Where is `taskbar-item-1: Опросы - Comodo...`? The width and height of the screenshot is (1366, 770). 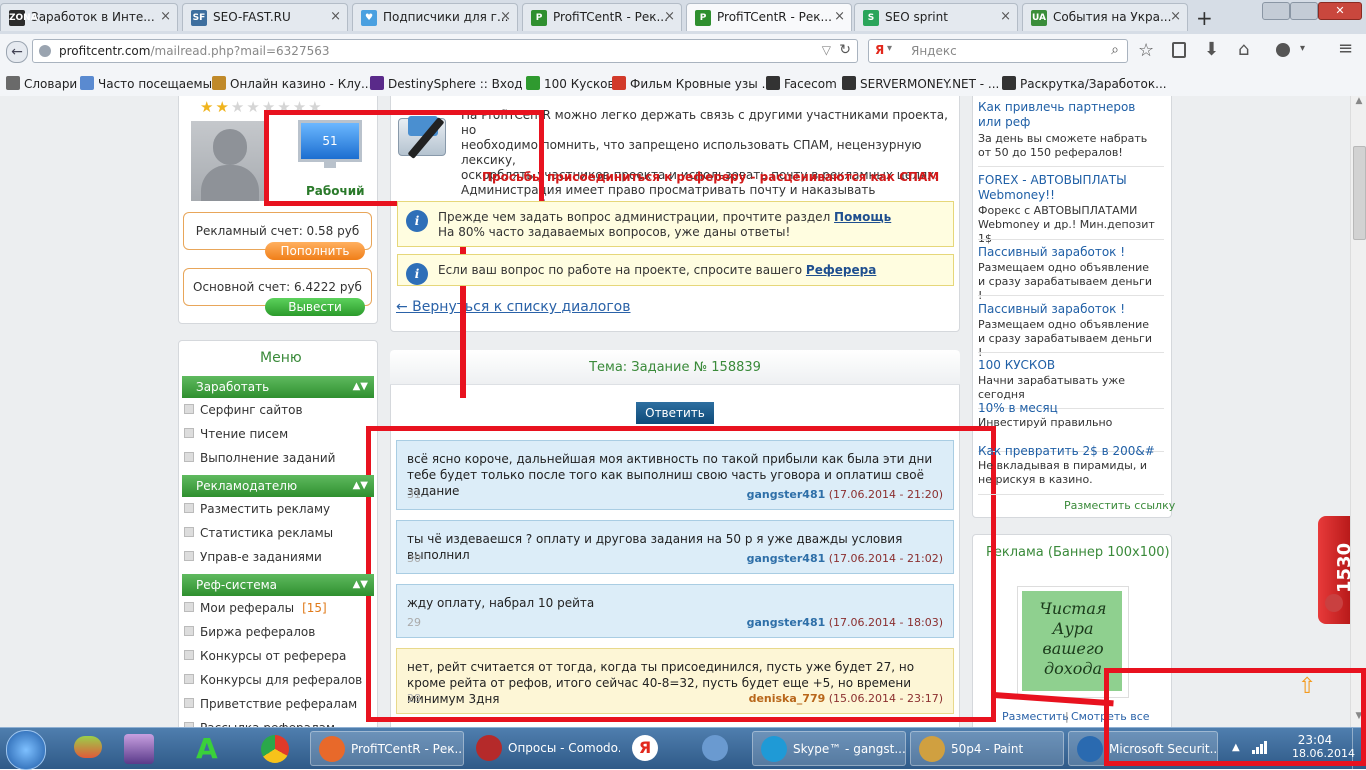 taskbar-item-1: Опросы - Comodo... is located at coordinates (544, 748).